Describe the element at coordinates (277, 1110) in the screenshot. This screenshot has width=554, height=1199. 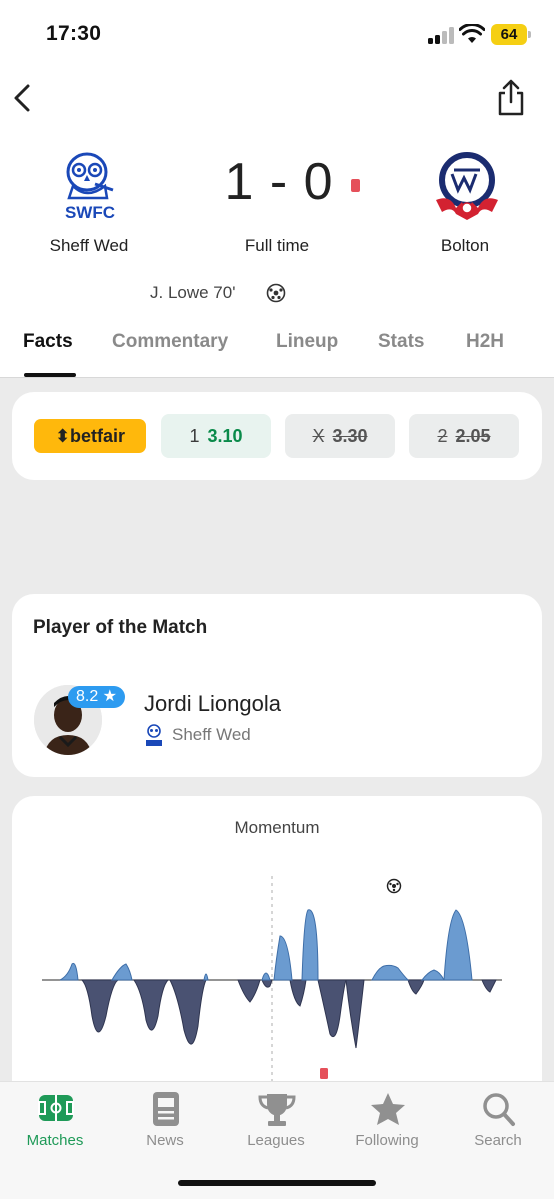
I see `trophy-icon` at that location.